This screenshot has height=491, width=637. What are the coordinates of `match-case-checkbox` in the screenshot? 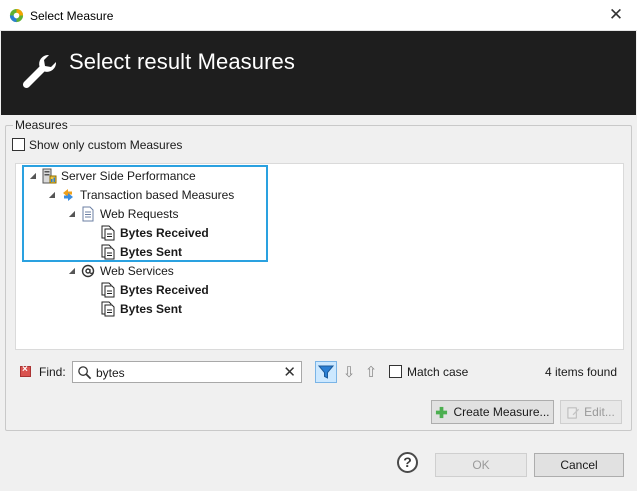 It's located at (395, 371).